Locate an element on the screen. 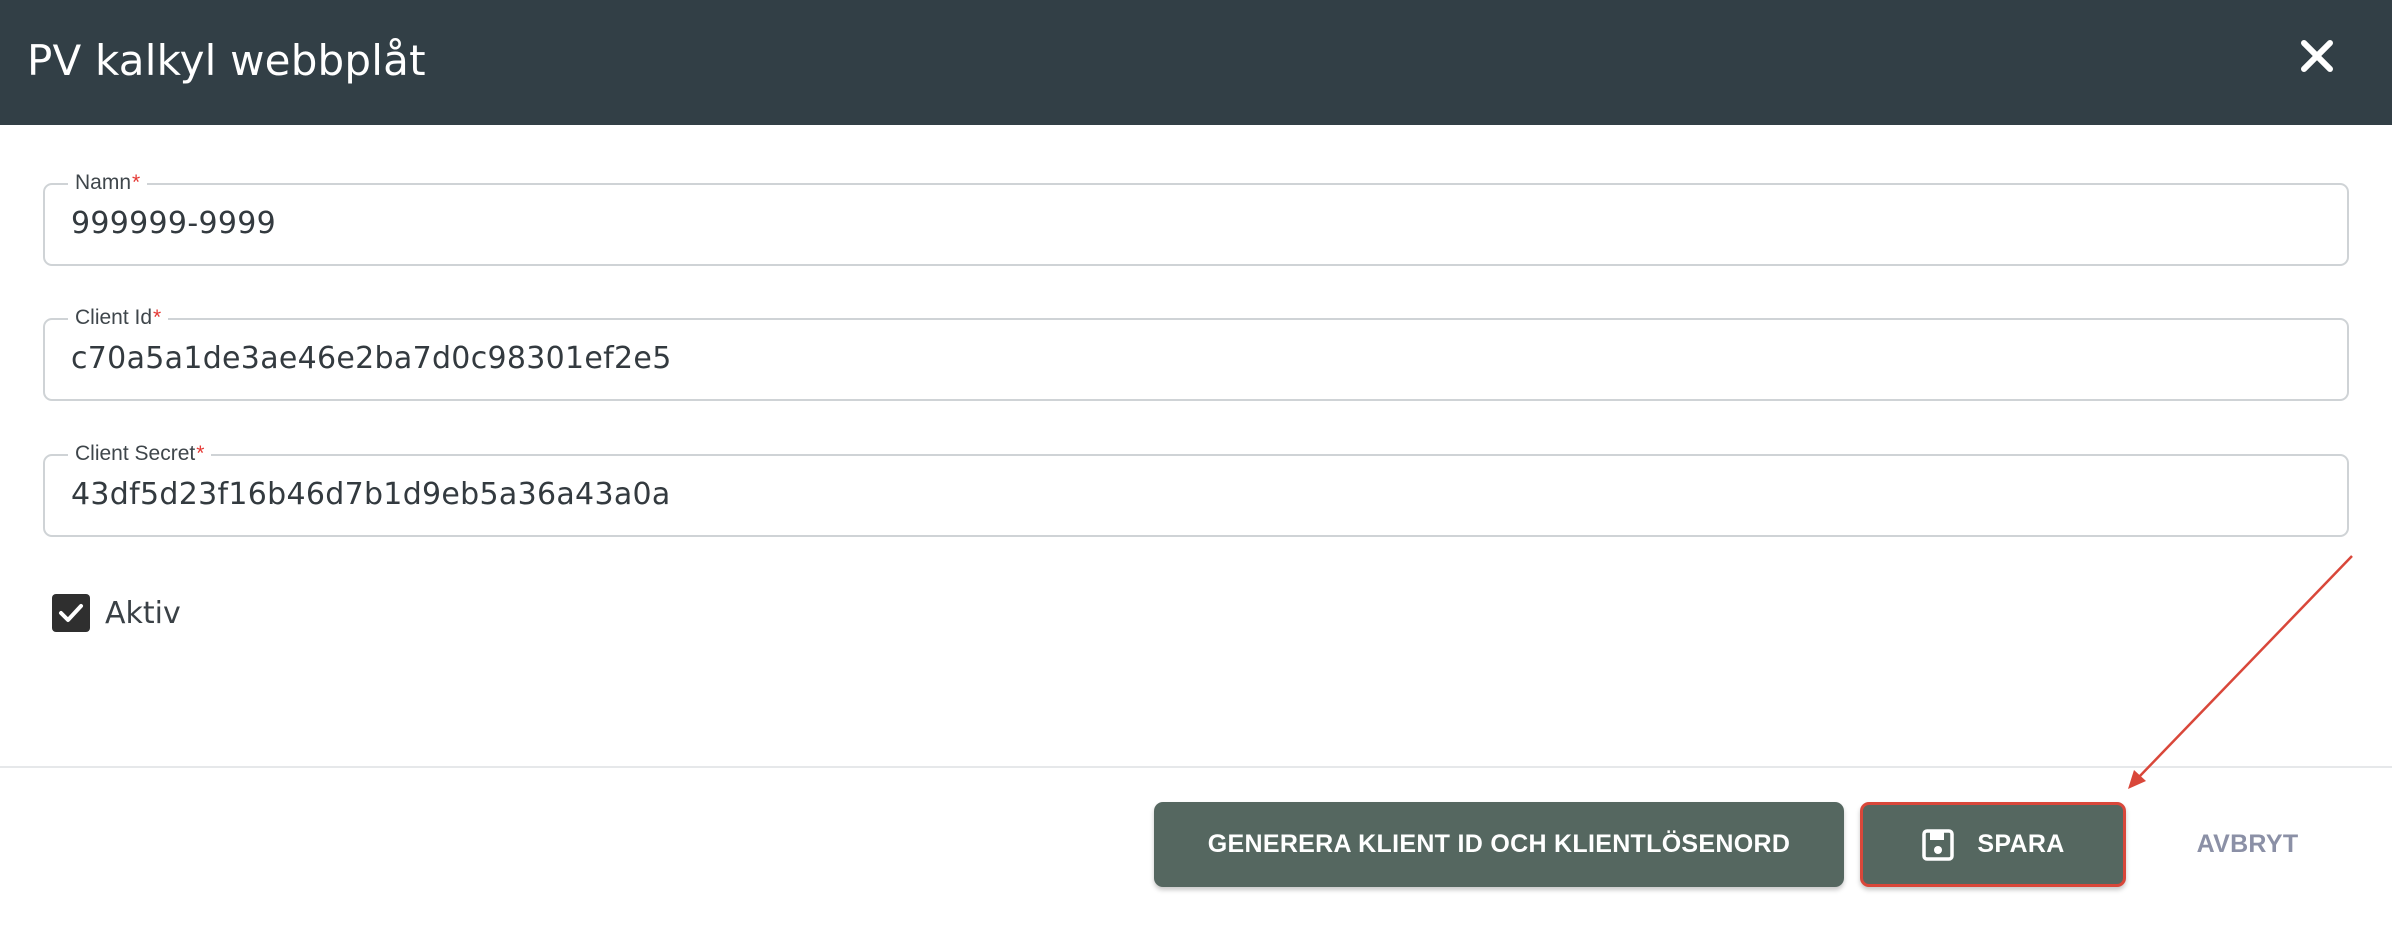  save-button: SPARA is located at coordinates (1993, 844).